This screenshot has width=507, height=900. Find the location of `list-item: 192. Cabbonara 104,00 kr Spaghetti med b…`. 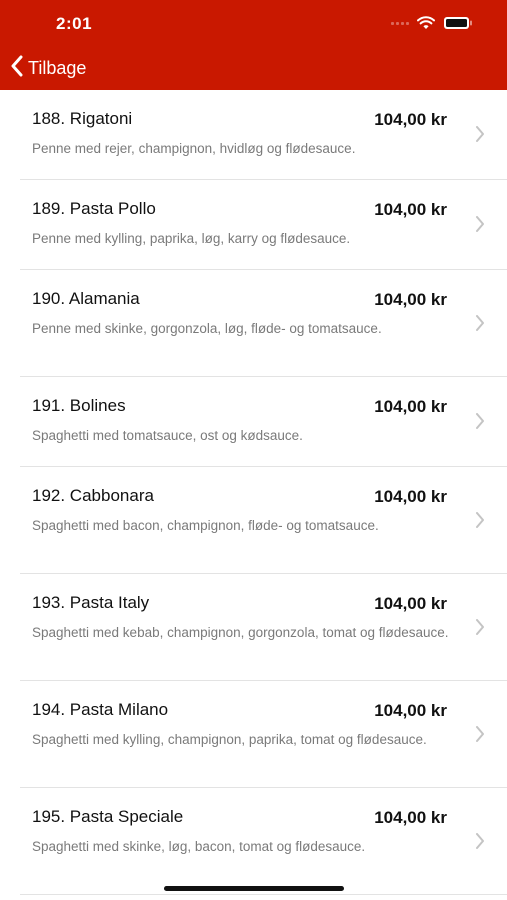

list-item: 192. Cabbonara 104,00 kr Spaghetti med b… is located at coordinates (253, 520).